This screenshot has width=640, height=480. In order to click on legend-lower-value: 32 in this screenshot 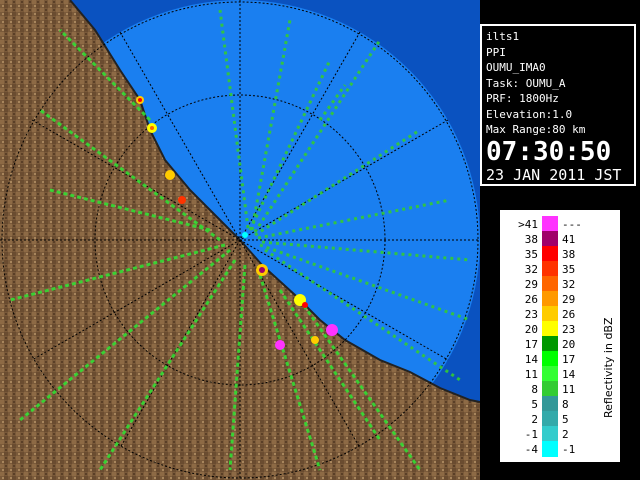, I will do `click(531, 269)`.